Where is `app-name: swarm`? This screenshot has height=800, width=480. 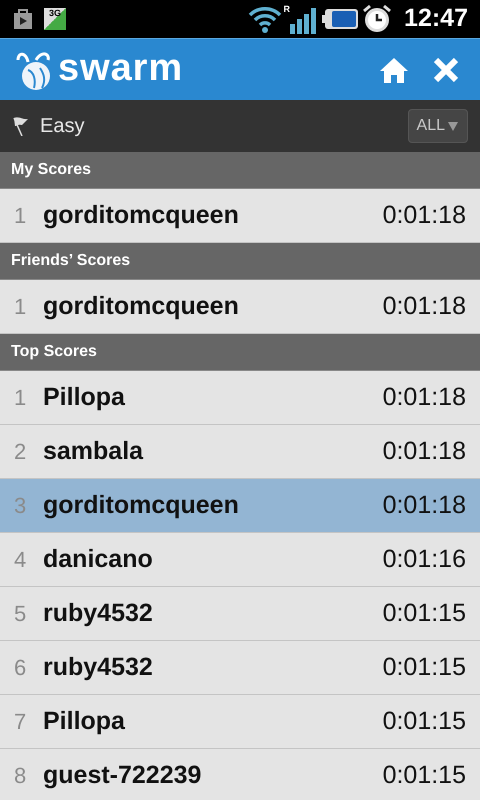 app-name: swarm is located at coordinates (121, 67).